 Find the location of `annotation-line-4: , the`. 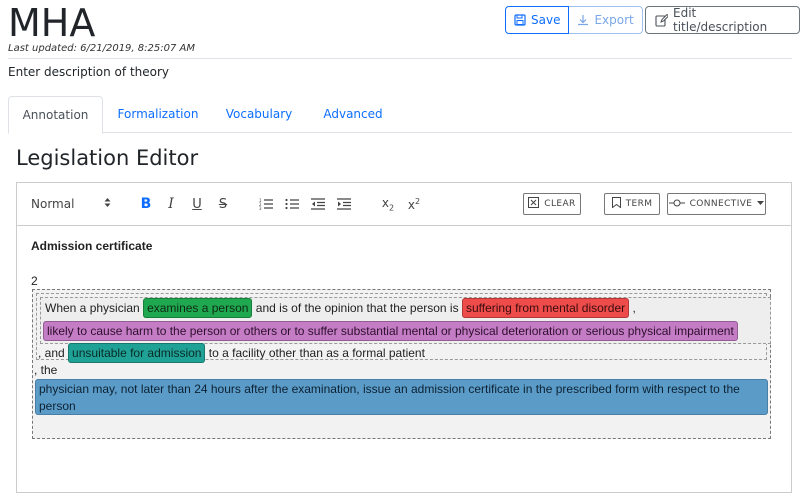

annotation-line-4: , the is located at coordinates (46, 370).